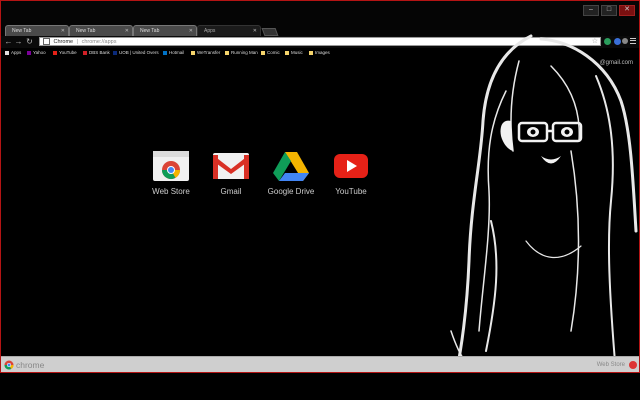 The width and height of the screenshot is (640, 400). Describe the element at coordinates (16, 52) in the screenshot. I see `bookmark-label: Apps` at that location.